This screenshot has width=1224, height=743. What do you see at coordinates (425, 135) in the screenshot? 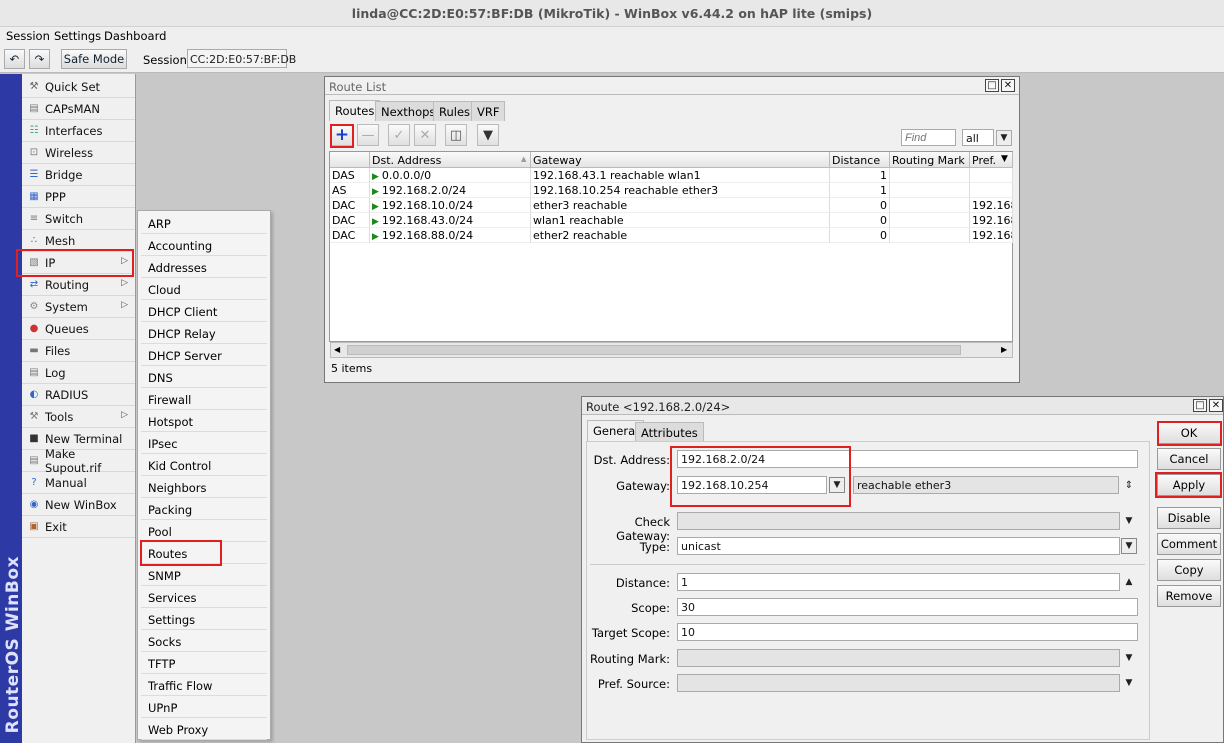
I see `disable-button: ✕` at bounding box center [425, 135].